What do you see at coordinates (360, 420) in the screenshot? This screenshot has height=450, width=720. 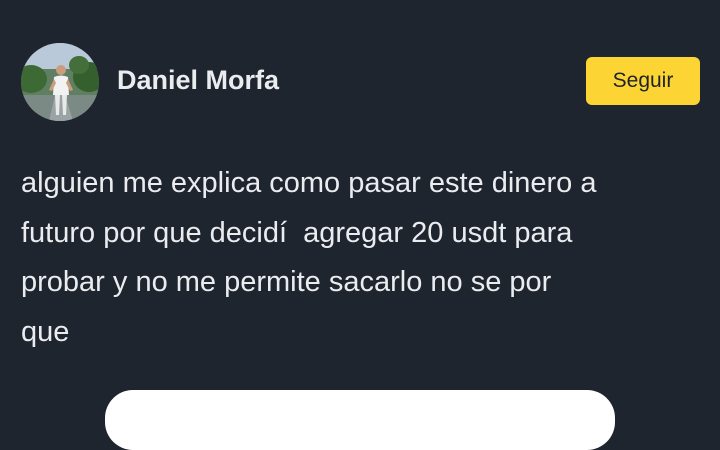 I see `bottom-card` at bounding box center [360, 420].